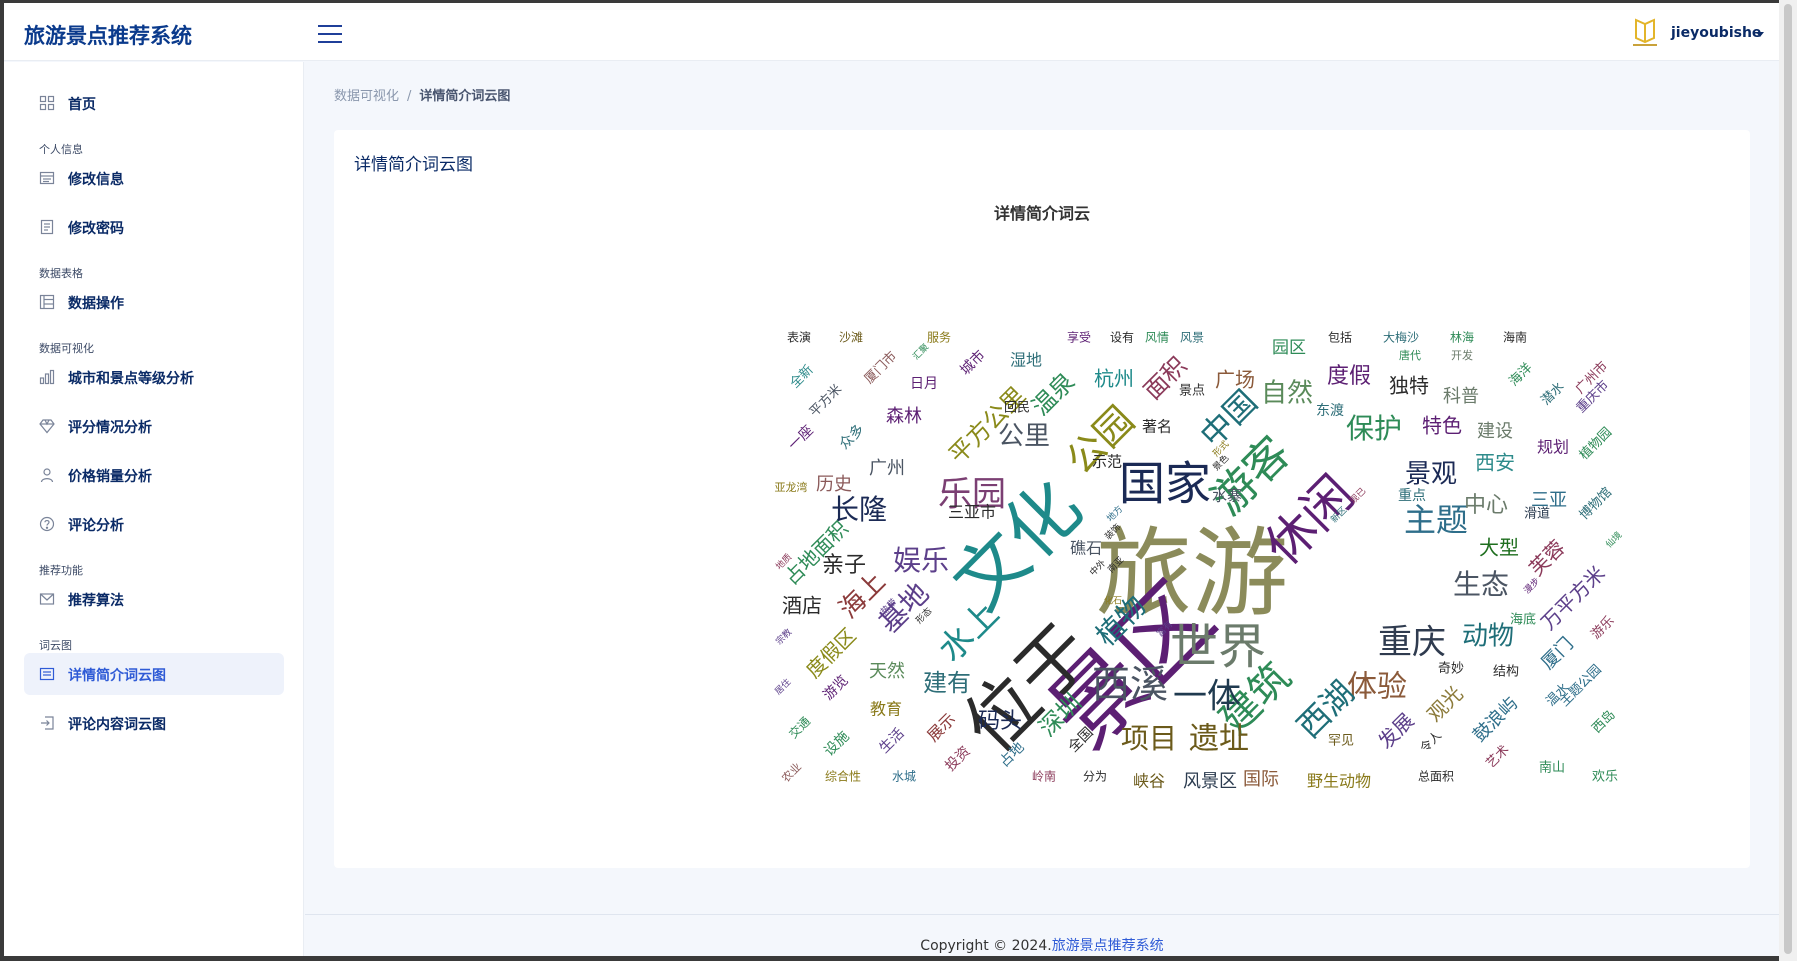  I want to click on sidebar-item-recommend-algo: 推荐算法, so click(154, 599).